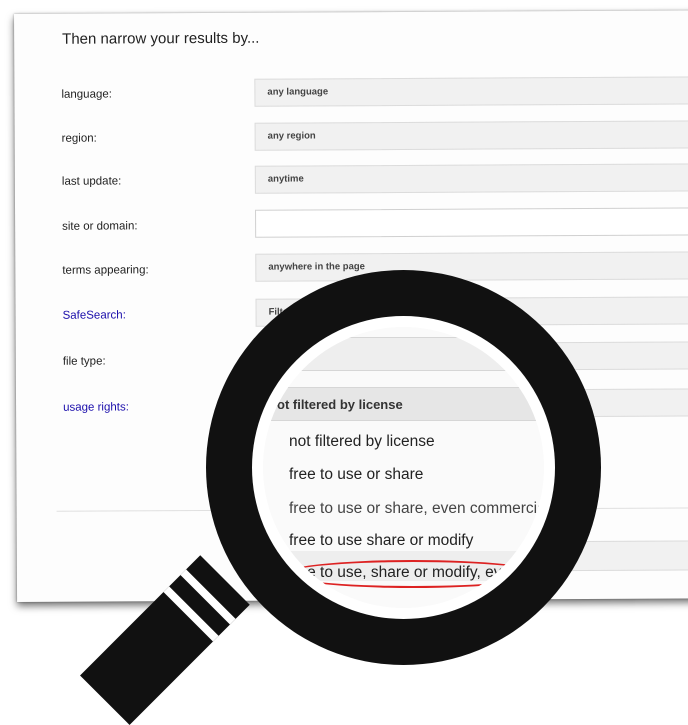  Describe the element at coordinates (471, 178) in the screenshot. I see `last-update-select: anytime` at that location.